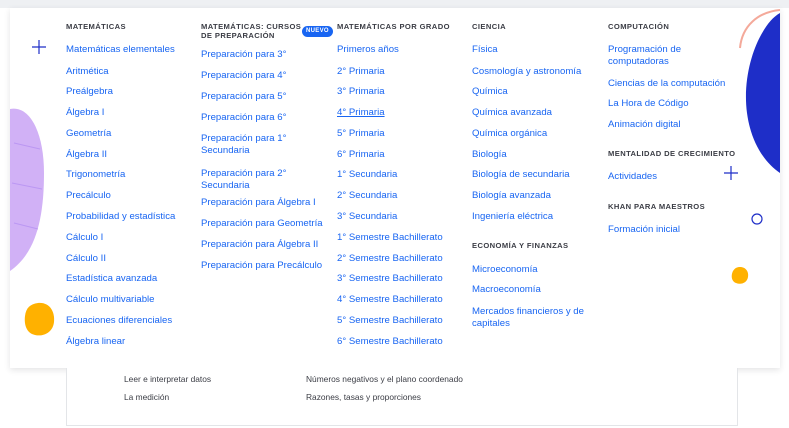 Image resolution: width=789 pixels, height=428 pixels. What do you see at coordinates (253, 144) in the screenshot?
I see `prep-link: Preparación para 1° Secundaria` at bounding box center [253, 144].